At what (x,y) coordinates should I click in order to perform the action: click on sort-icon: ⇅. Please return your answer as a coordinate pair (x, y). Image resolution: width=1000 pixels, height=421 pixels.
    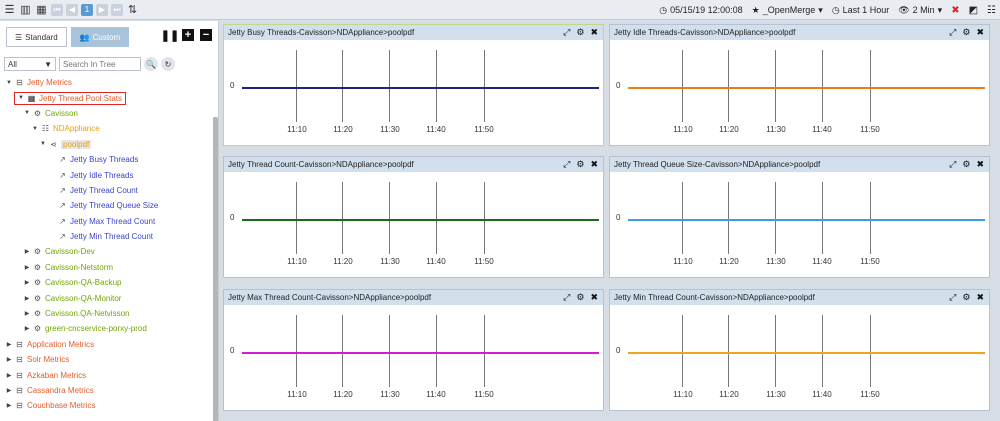
    Looking at the image, I should click on (132, 9).